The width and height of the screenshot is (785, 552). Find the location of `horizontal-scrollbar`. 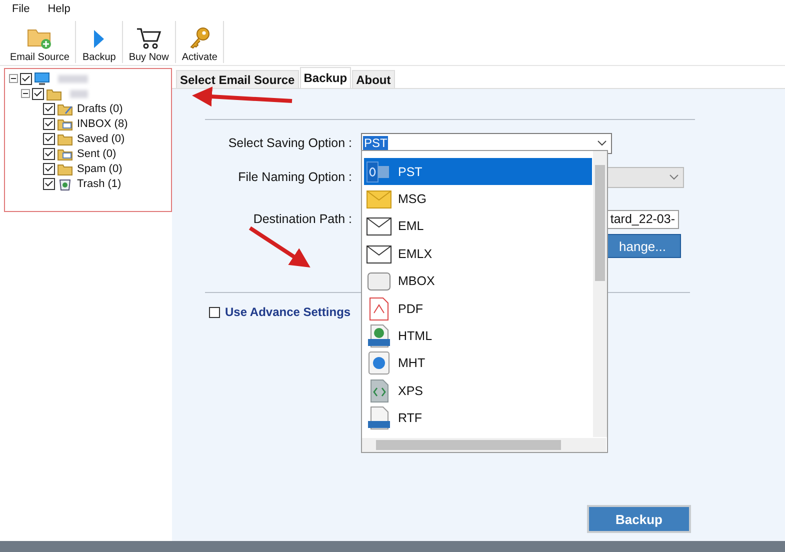

horizontal-scrollbar is located at coordinates (484, 445).